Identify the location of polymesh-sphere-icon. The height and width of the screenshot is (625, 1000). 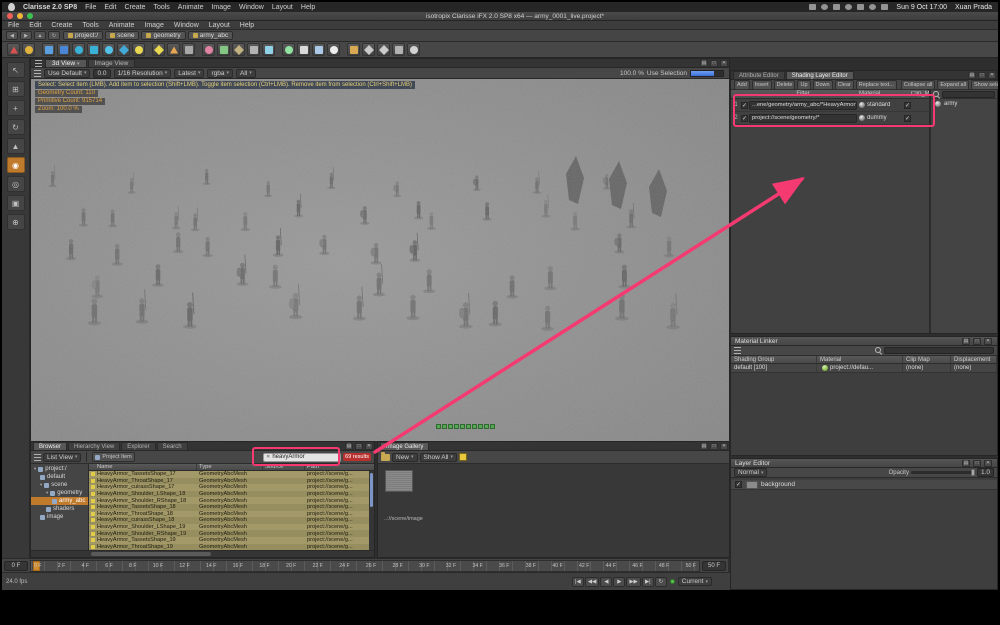
(78, 49).